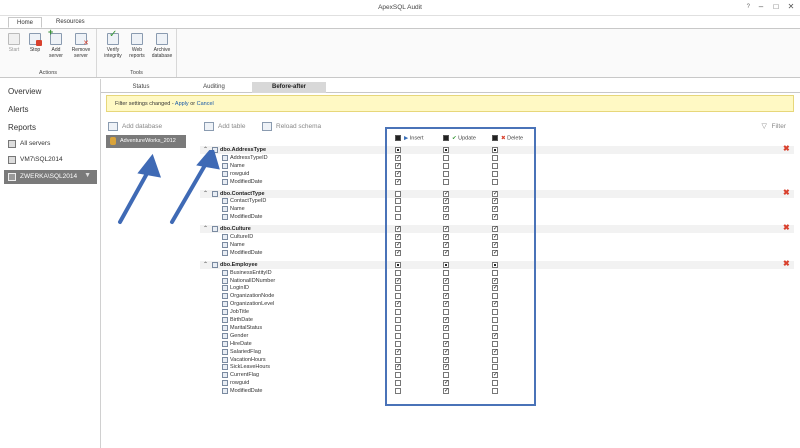 The image size is (800, 448). Describe the element at coordinates (242, 193) in the screenshot. I see `table-name: dbo.ContactType` at that location.